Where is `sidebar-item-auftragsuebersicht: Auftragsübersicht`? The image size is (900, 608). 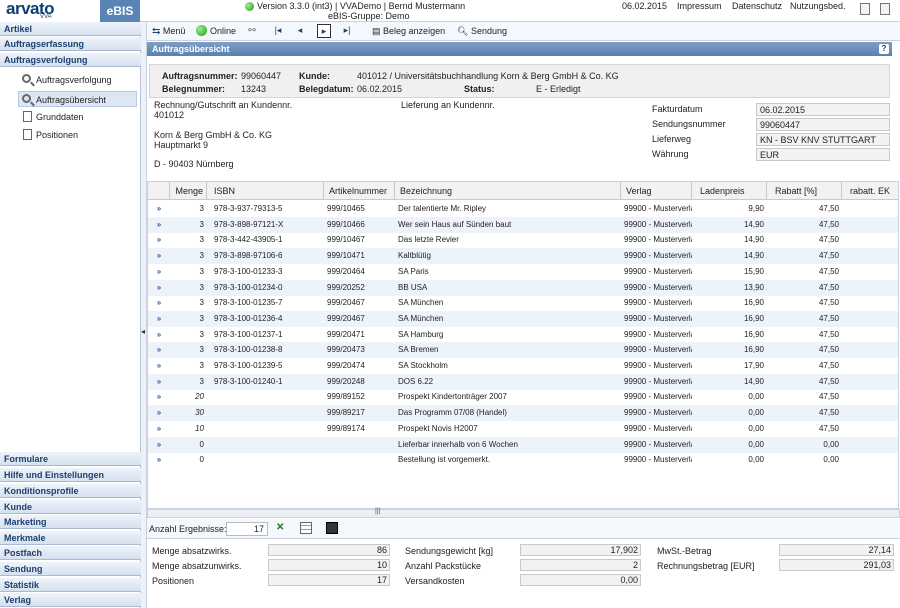
sidebar-item-auftragsuebersicht: Auftragsübersicht is located at coordinates (77, 99).